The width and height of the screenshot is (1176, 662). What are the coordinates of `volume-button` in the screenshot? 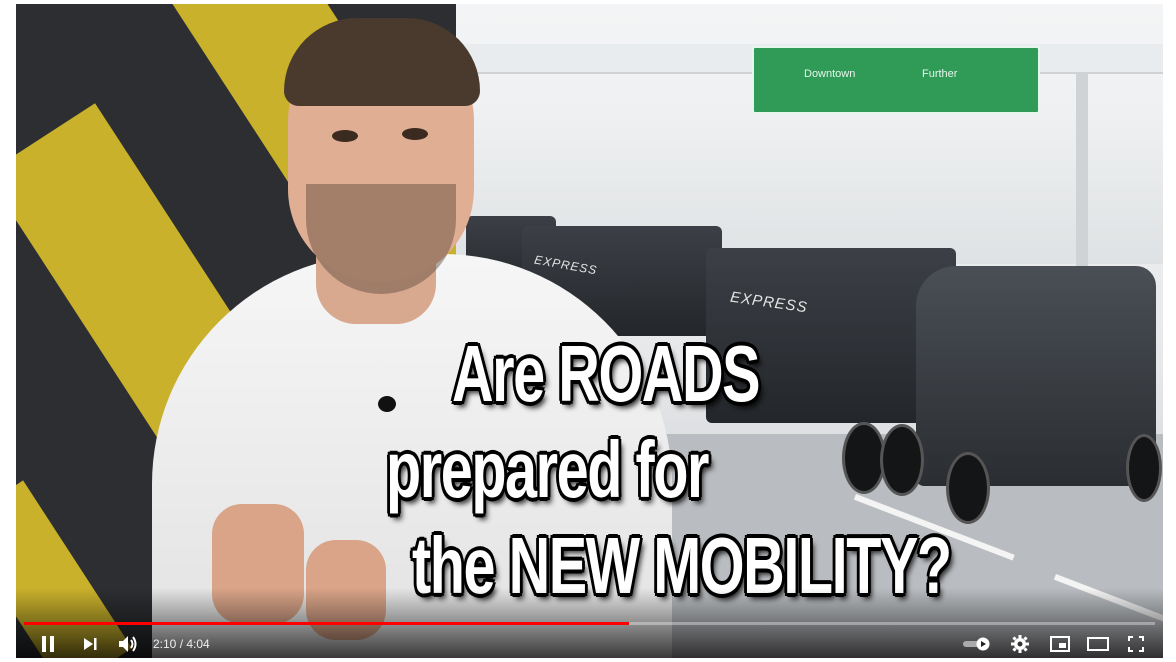 It's located at (128, 644).